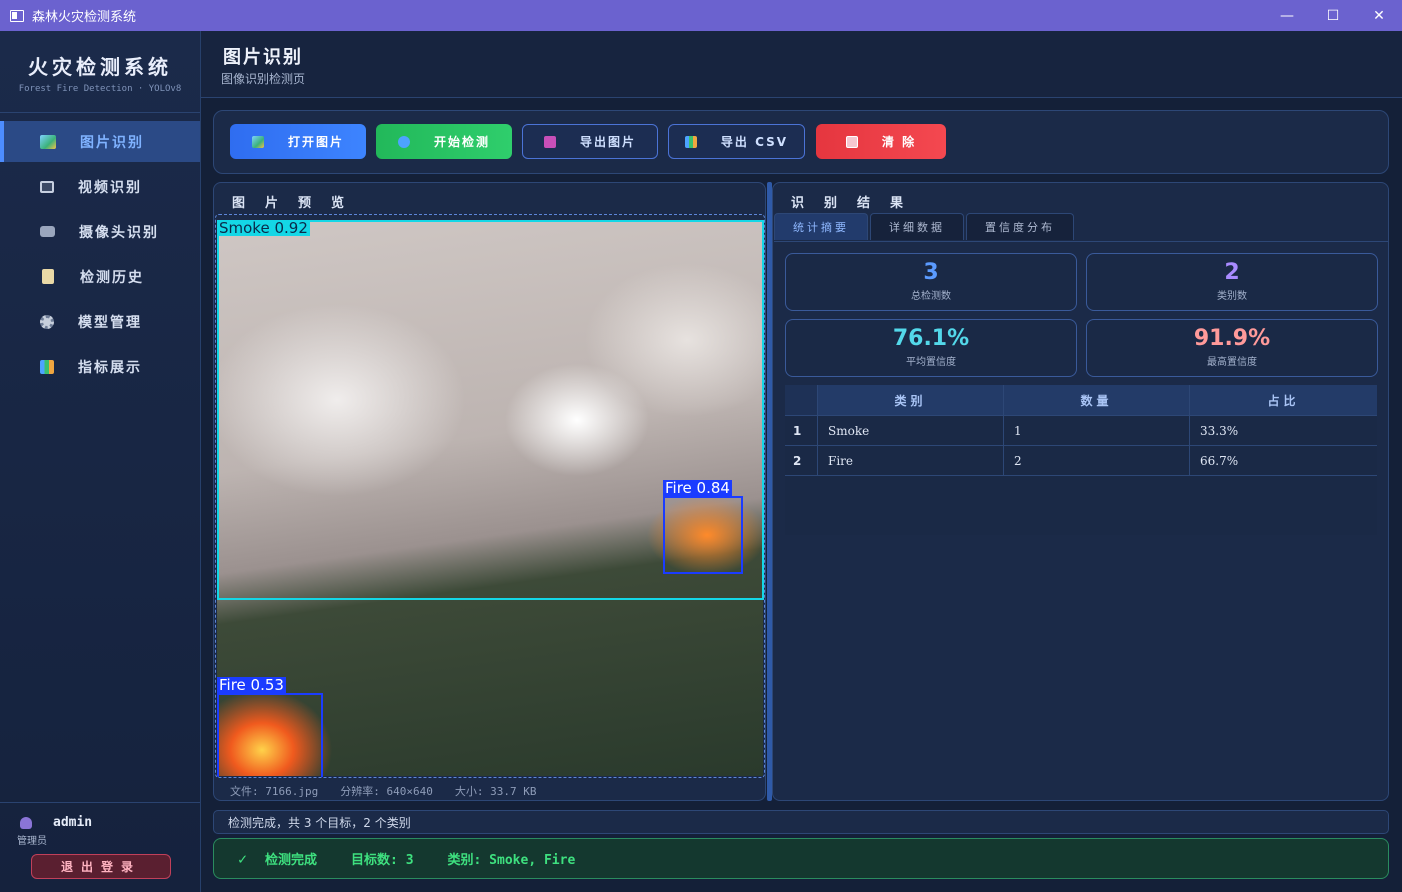 This screenshot has width=1402, height=892. What do you see at coordinates (119, 232) in the screenshot?
I see `sidebar-item-label: 摄像头识别` at bounding box center [119, 232].